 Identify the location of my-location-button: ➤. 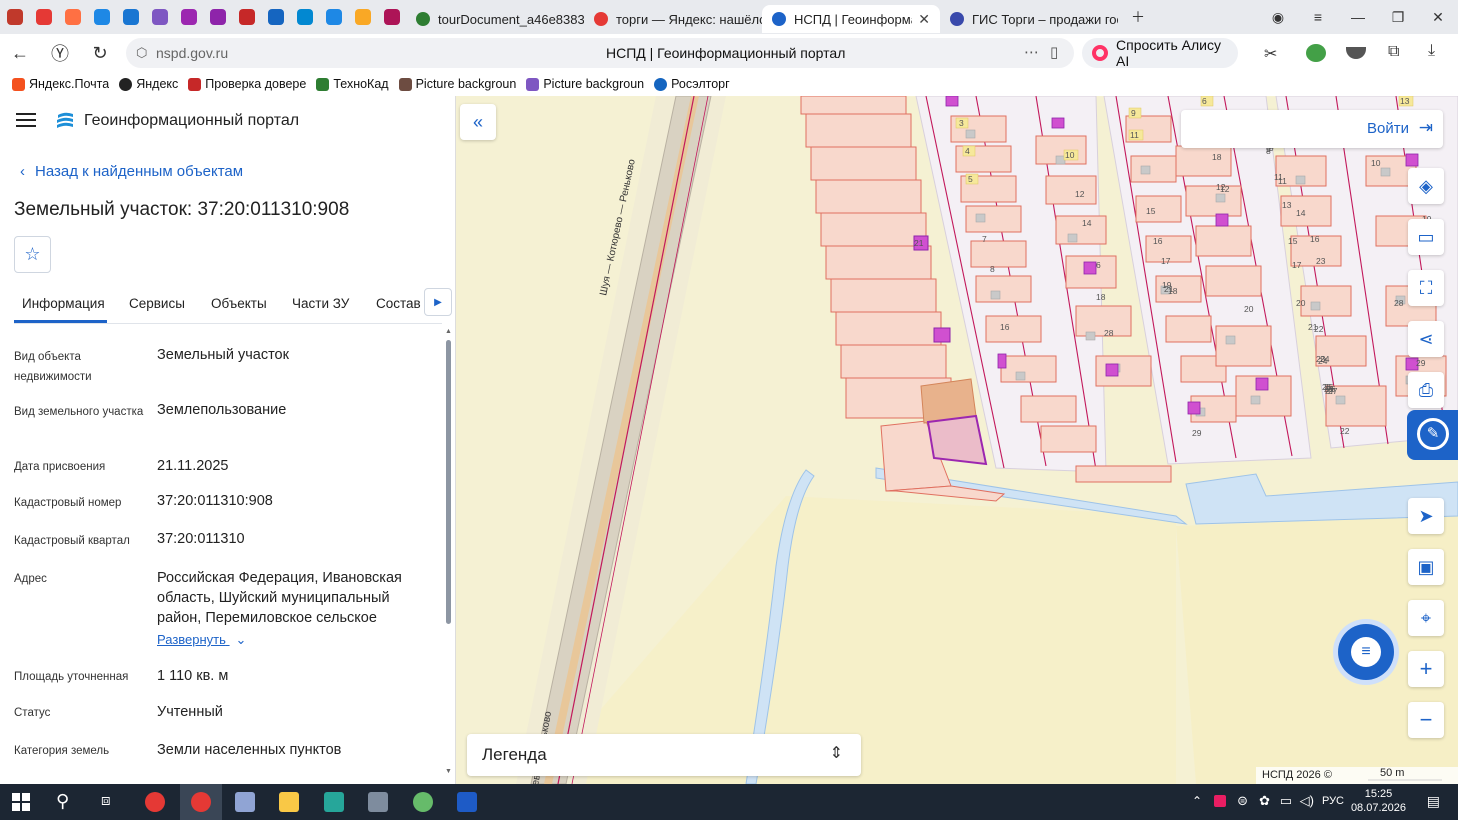
(1426, 516).